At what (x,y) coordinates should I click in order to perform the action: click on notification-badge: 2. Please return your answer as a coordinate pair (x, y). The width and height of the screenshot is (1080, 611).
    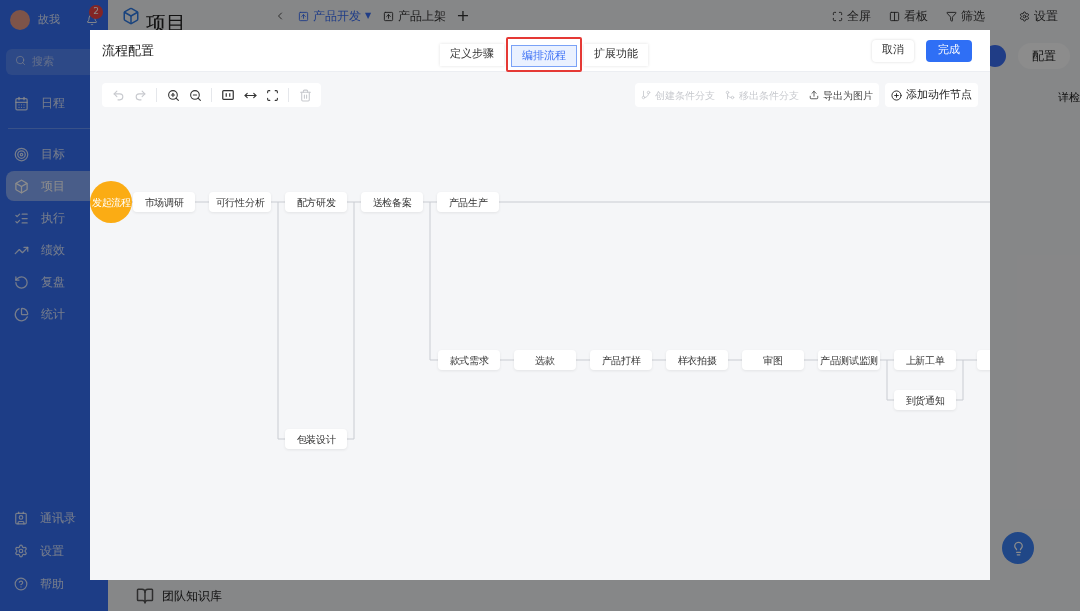
    Looking at the image, I should click on (96, 12).